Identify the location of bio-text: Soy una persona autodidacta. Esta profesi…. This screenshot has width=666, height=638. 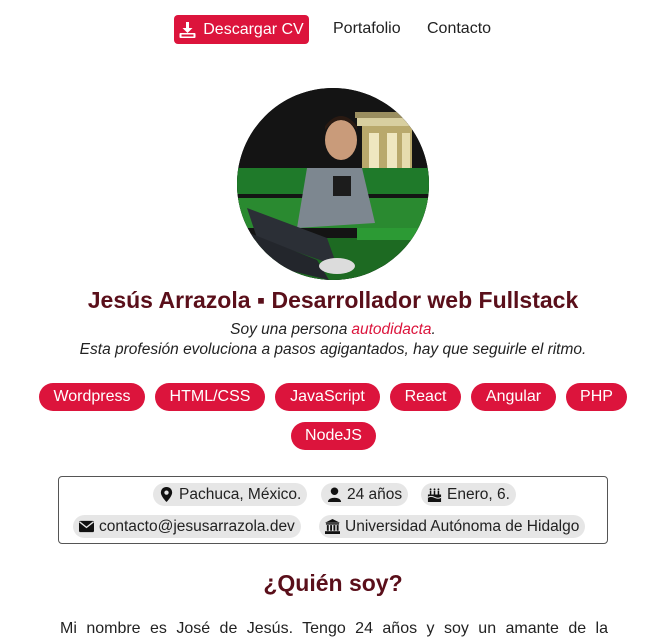
(333, 340).